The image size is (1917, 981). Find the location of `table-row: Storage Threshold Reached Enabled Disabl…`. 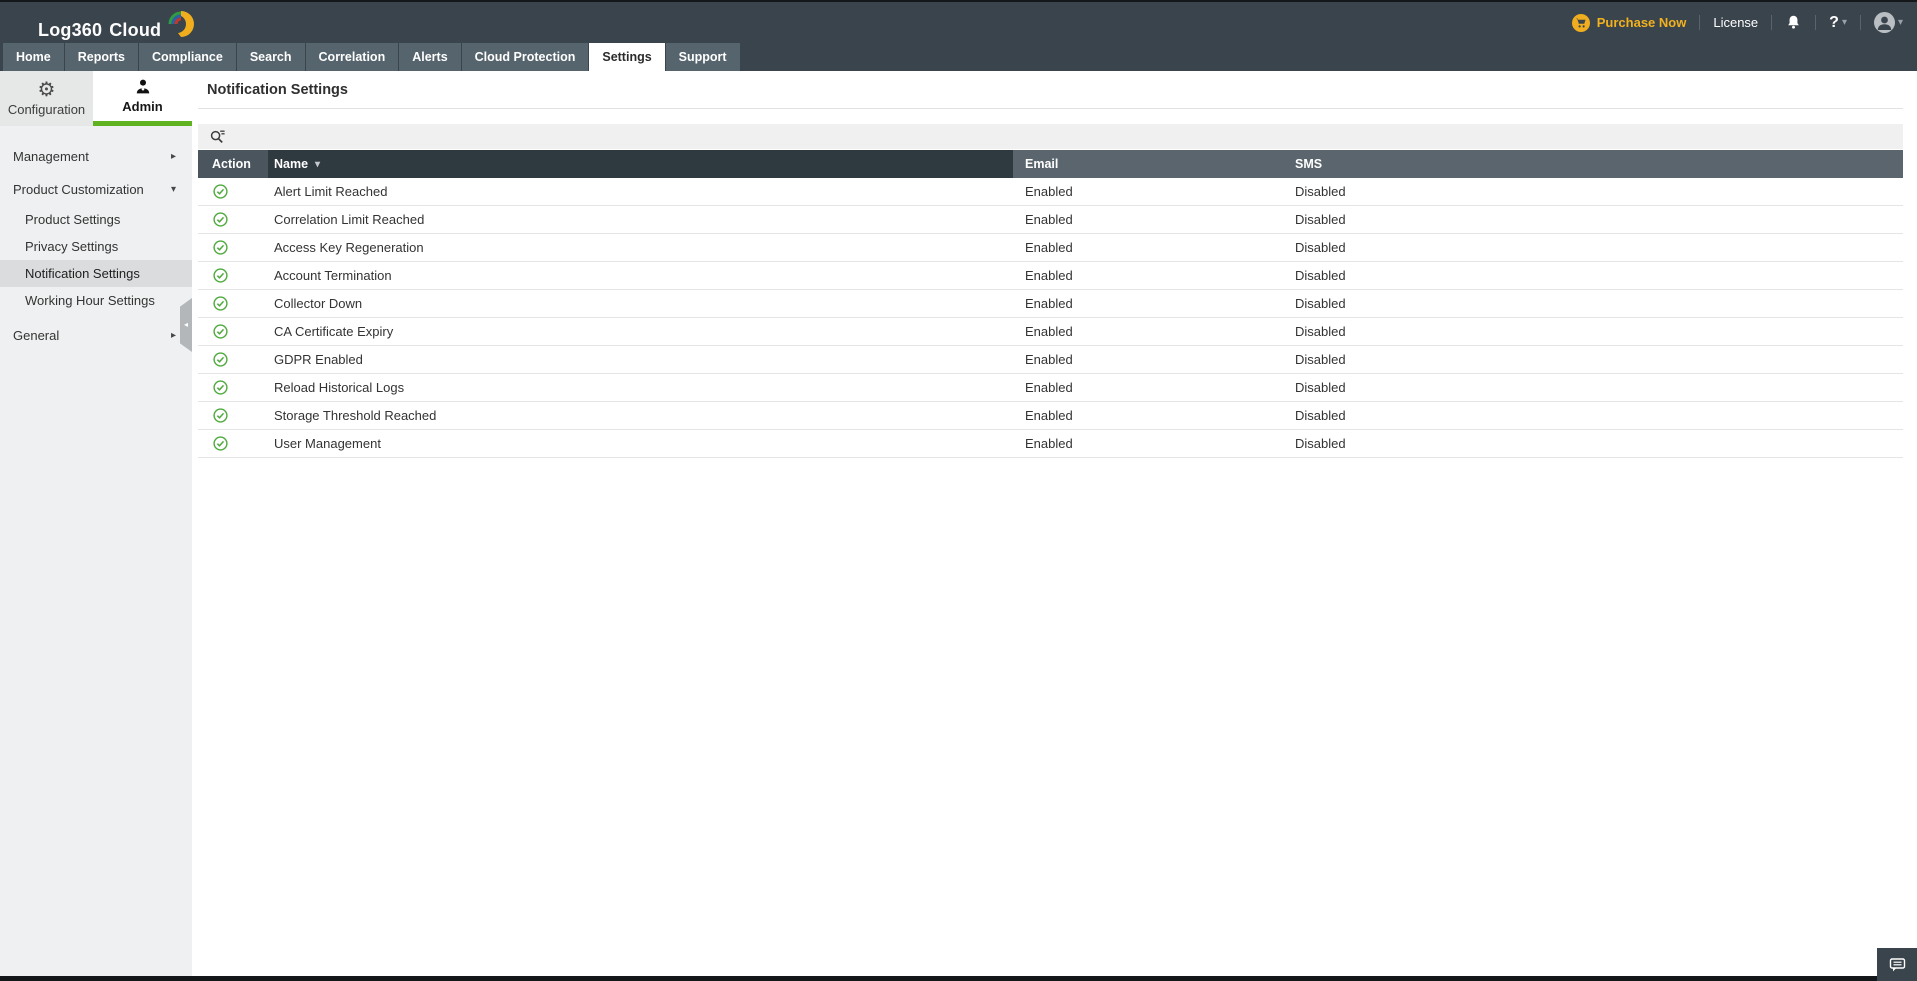

table-row: Storage Threshold Reached Enabled Disabl… is located at coordinates (1050, 416).